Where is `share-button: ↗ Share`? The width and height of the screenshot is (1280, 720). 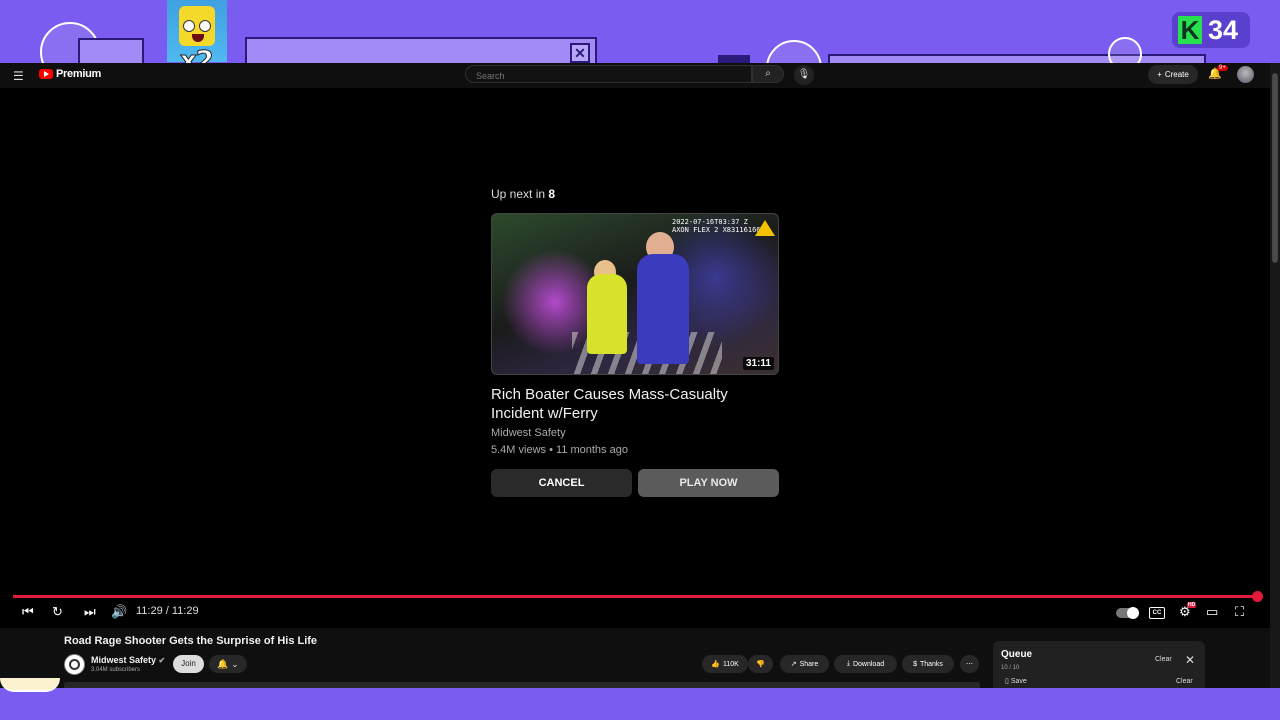
share-button: ↗ Share is located at coordinates (804, 664).